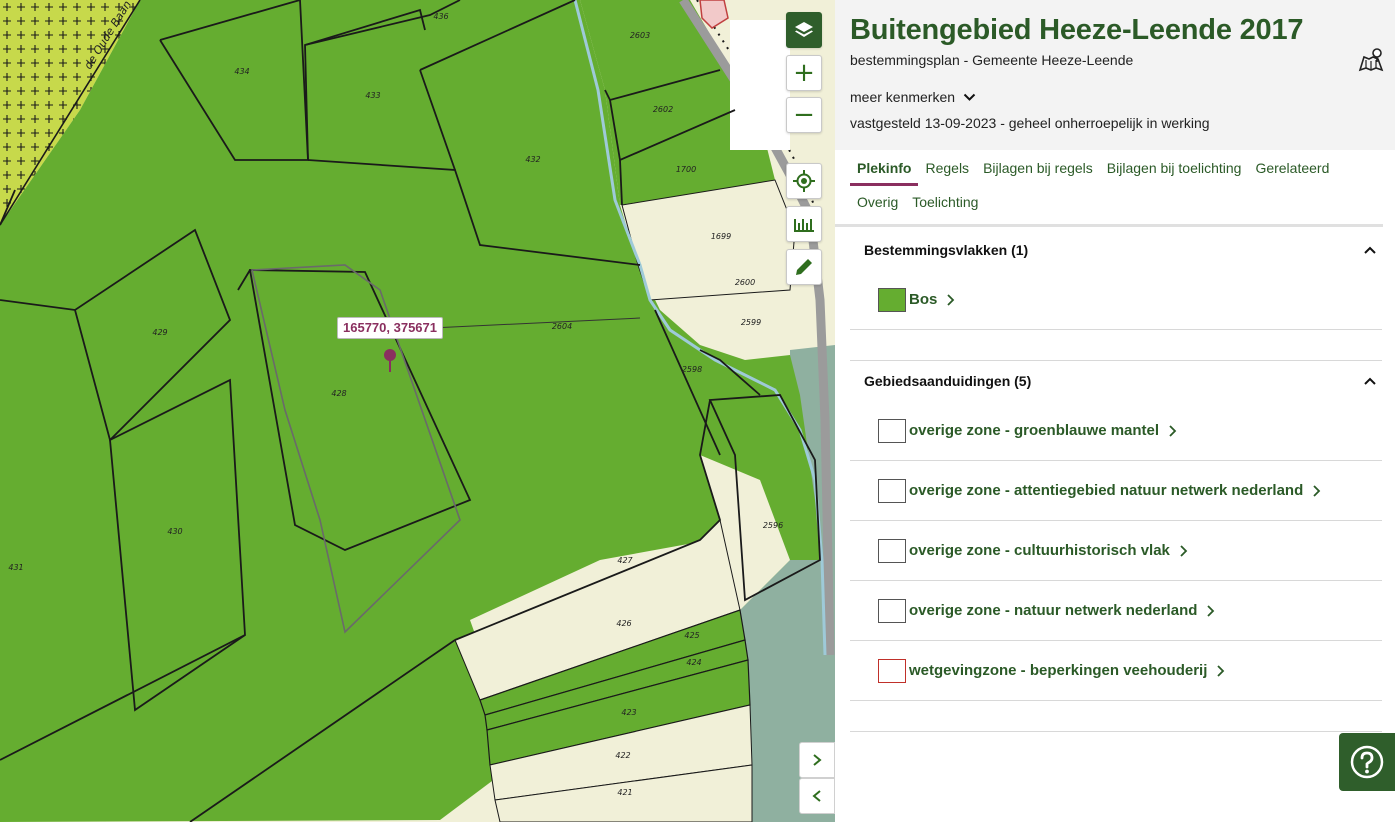 The width and height of the screenshot is (1395, 822). What do you see at coordinates (946, 250) in the screenshot?
I see `section-title: Bestemmingsvlakken (1)` at bounding box center [946, 250].